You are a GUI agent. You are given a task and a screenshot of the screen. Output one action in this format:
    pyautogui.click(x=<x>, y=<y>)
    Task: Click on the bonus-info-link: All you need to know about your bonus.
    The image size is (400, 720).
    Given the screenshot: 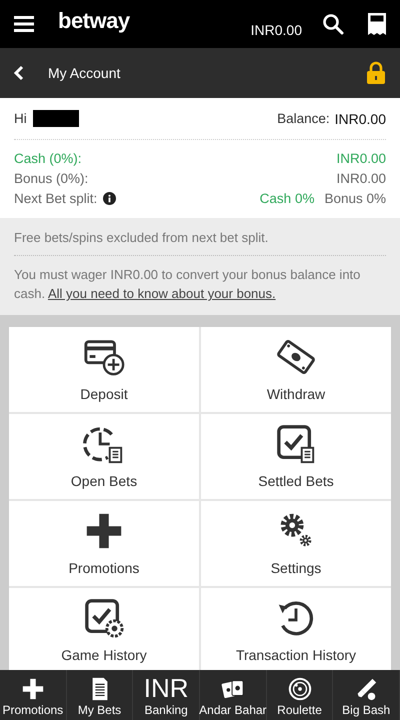 What is the action you would take?
    pyautogui.click(x=162, y=293)
    